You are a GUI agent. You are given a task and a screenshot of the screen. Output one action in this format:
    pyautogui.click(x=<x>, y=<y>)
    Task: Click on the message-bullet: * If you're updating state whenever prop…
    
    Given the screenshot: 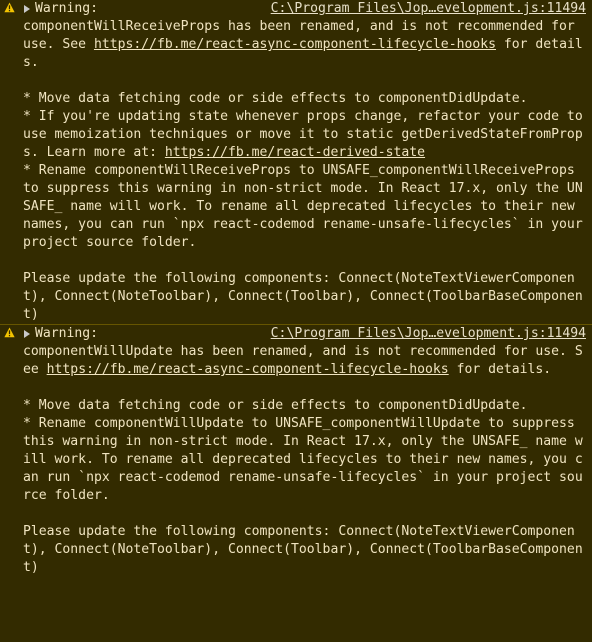 What is the action you would take?
    pyautogui.click(x=307, y=134)
    